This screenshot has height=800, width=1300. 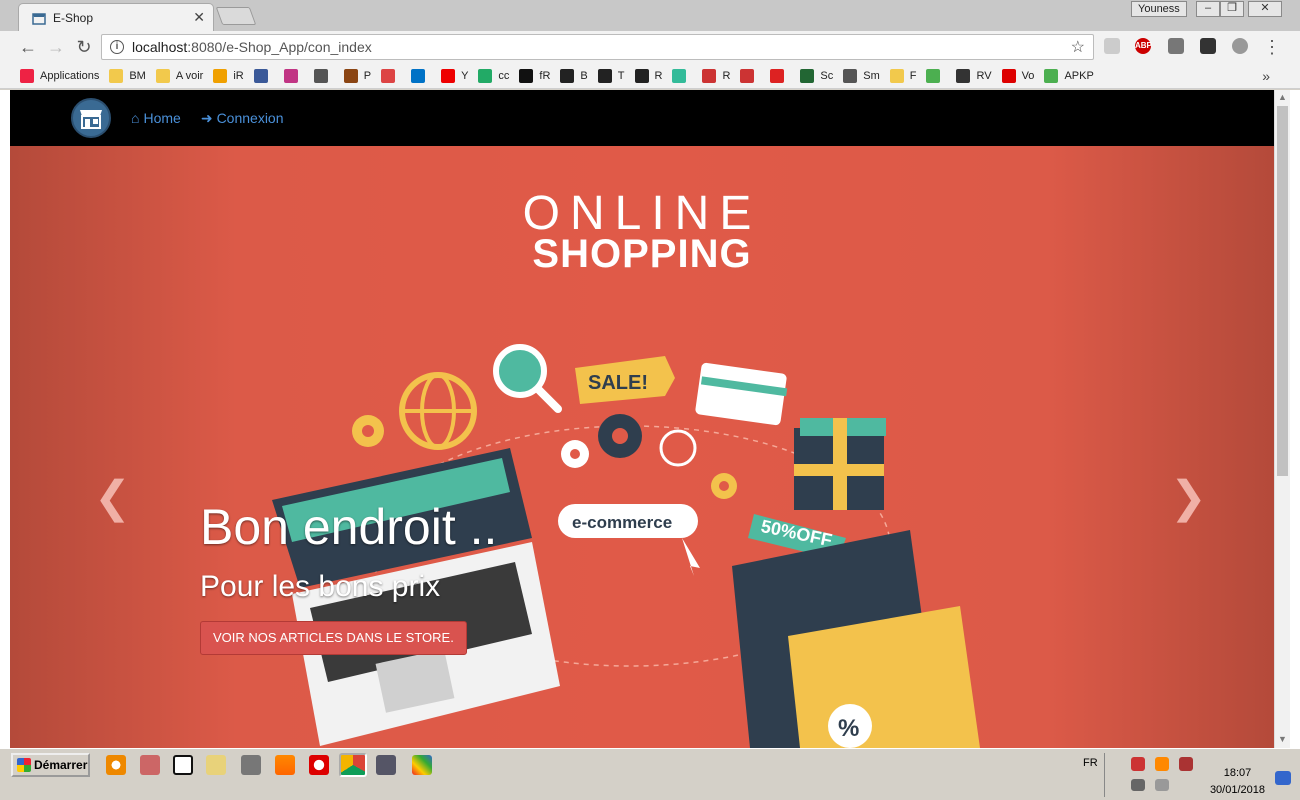 I want to click on forward-button: →, so click(x=56, y=47).